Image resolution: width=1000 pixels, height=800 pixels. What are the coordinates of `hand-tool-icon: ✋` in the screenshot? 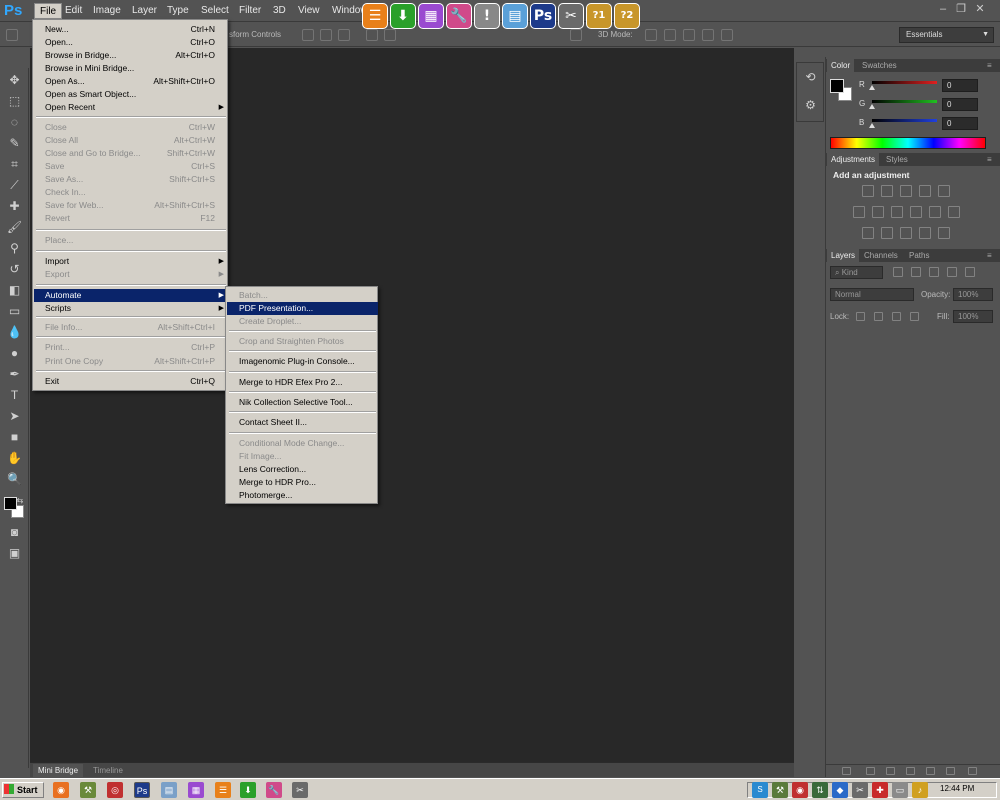 It's located at (14, 458).